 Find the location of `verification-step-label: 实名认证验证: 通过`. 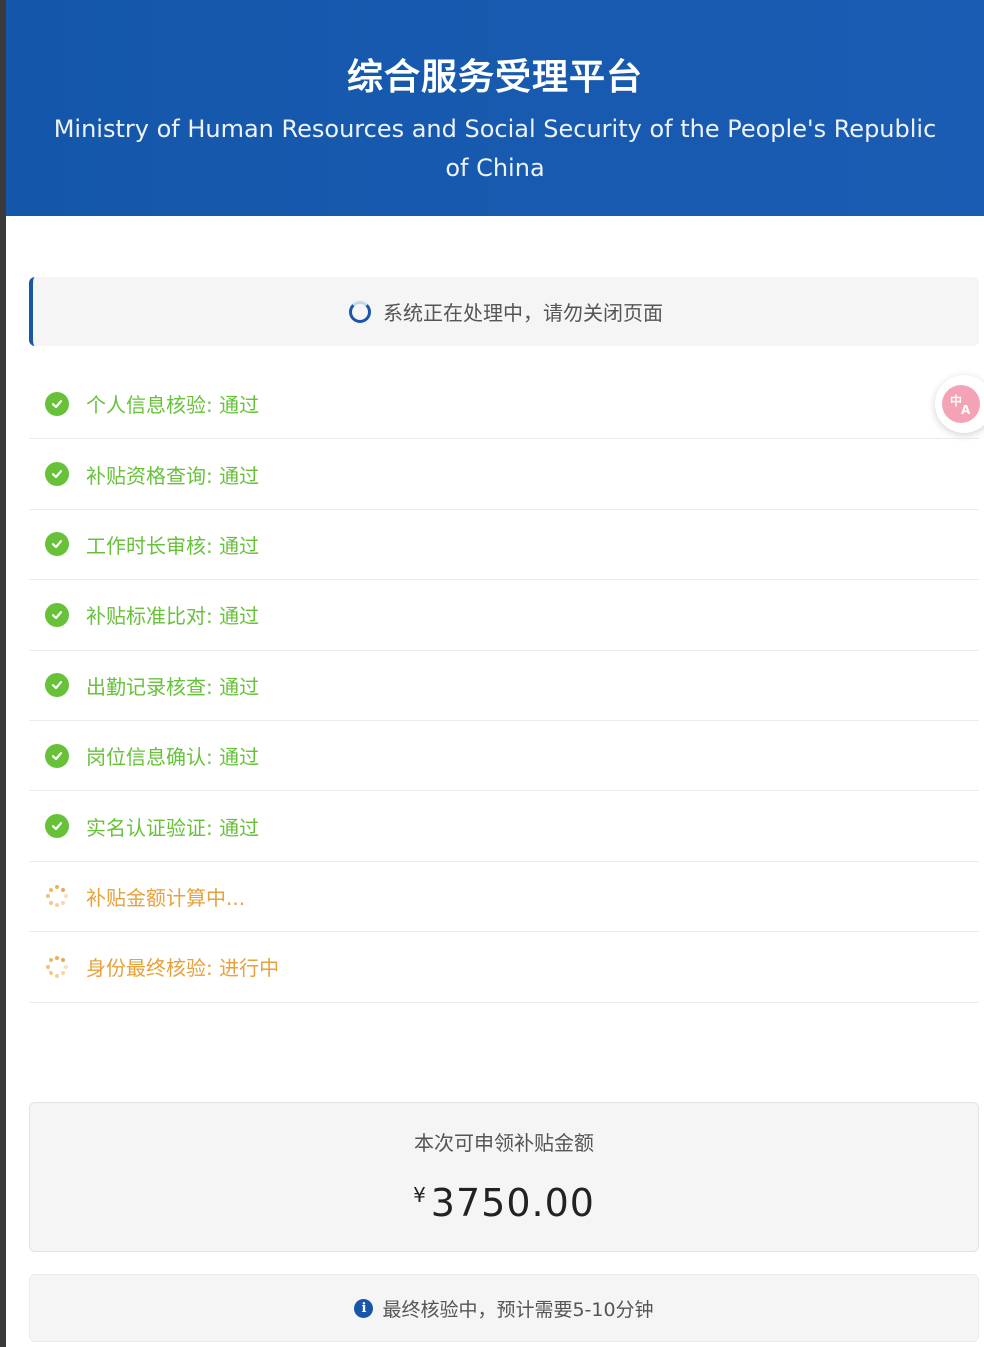

verification-step-label: 实名认证验证: 通过 is located at coordinates (173, 827).